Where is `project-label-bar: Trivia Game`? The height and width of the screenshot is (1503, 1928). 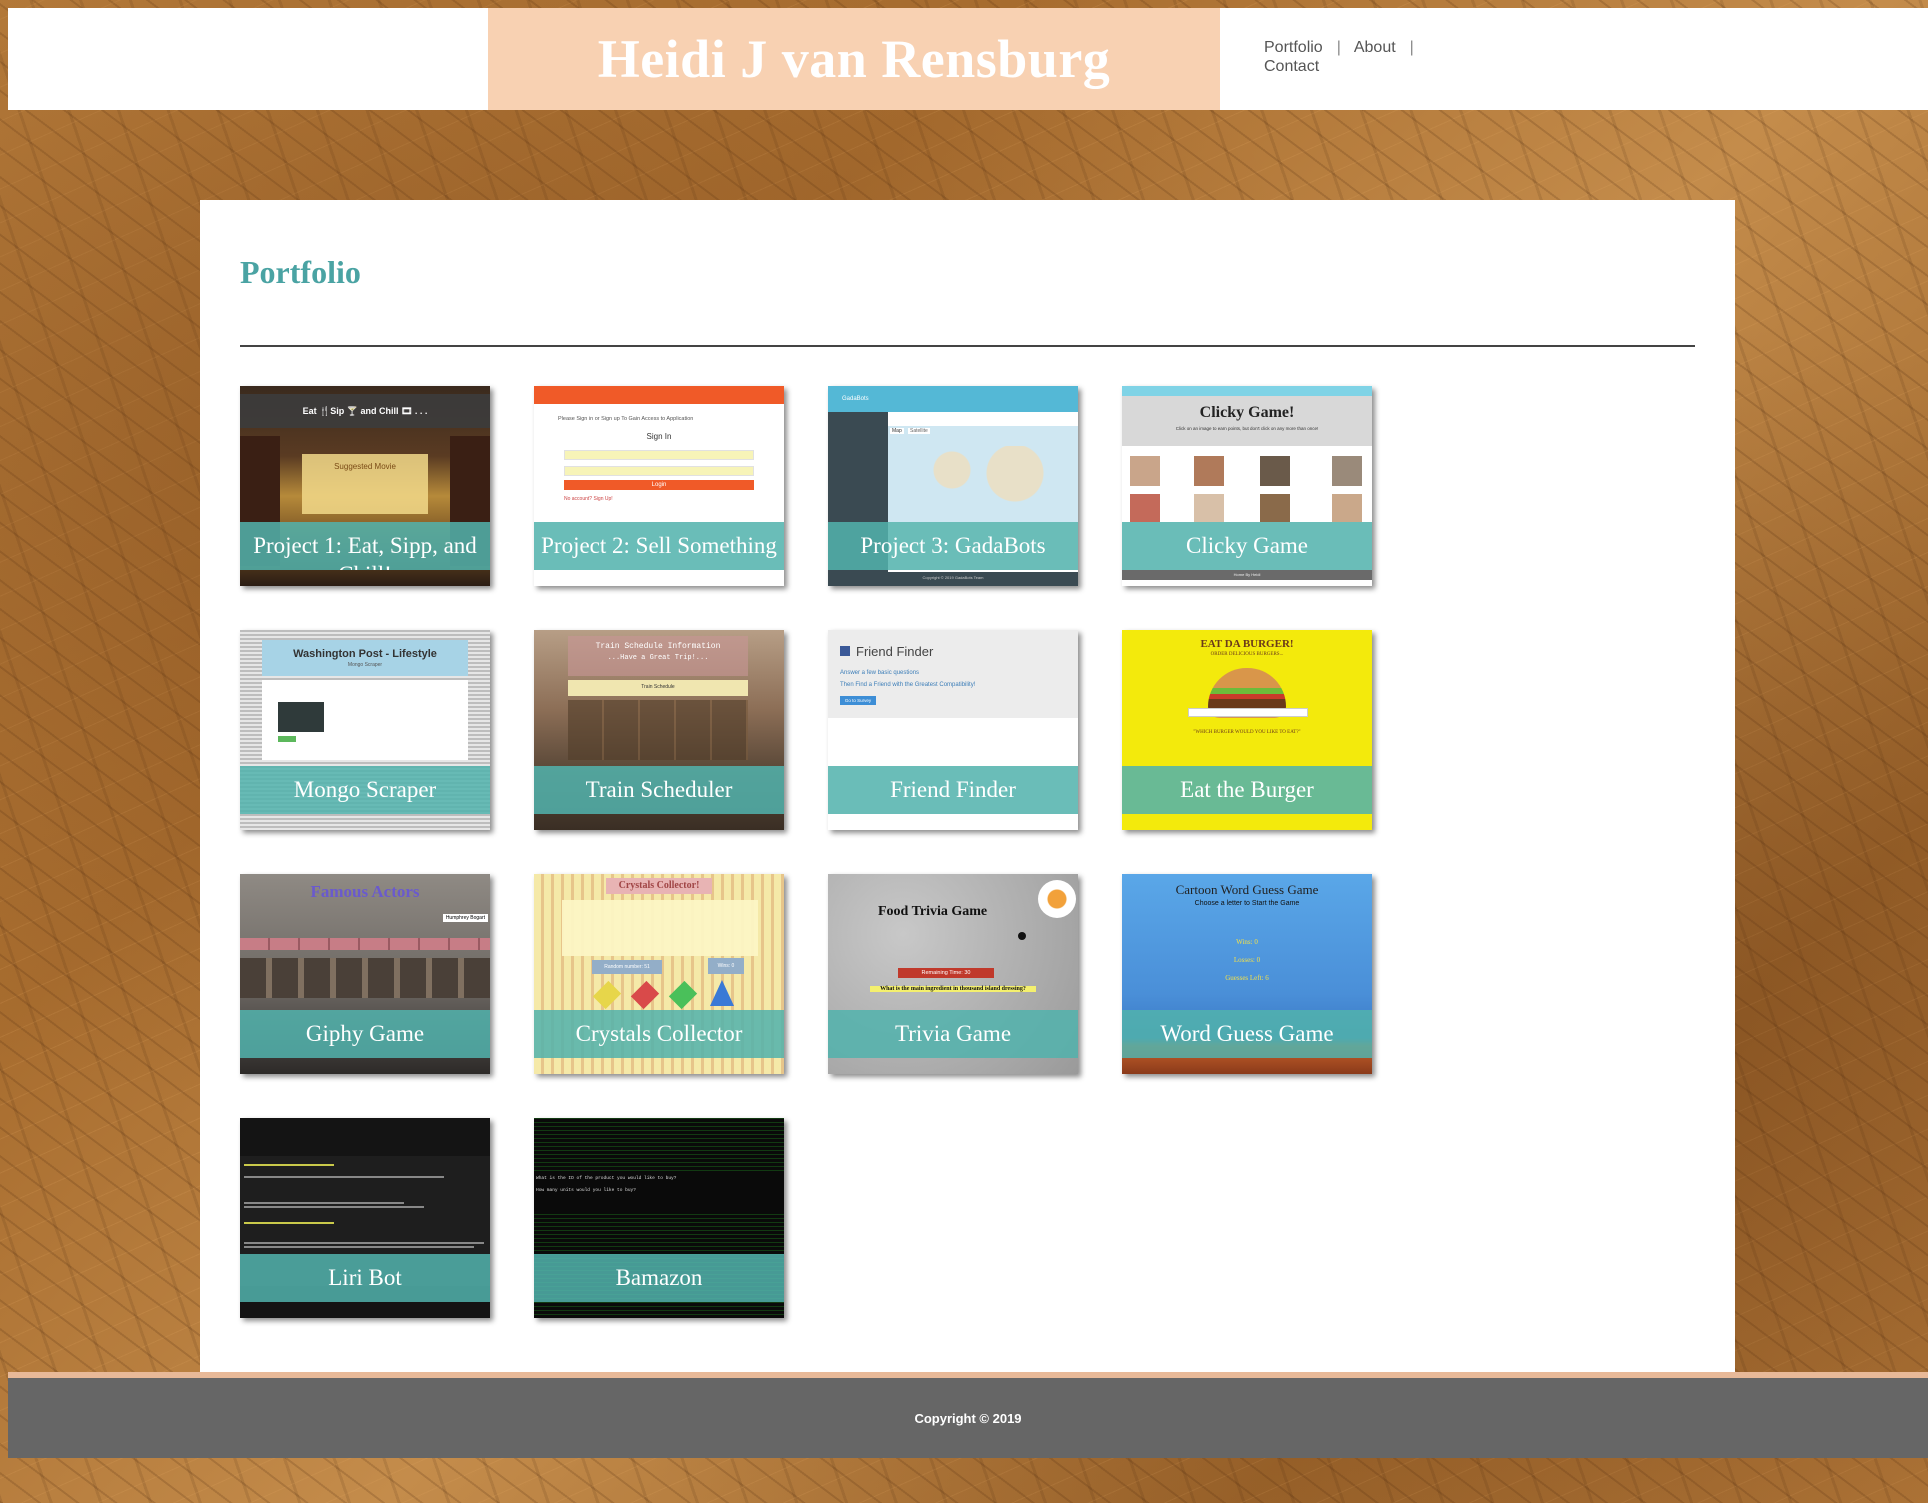
project-label-bar: Trivia Game is located at coordinates (953, 1034).